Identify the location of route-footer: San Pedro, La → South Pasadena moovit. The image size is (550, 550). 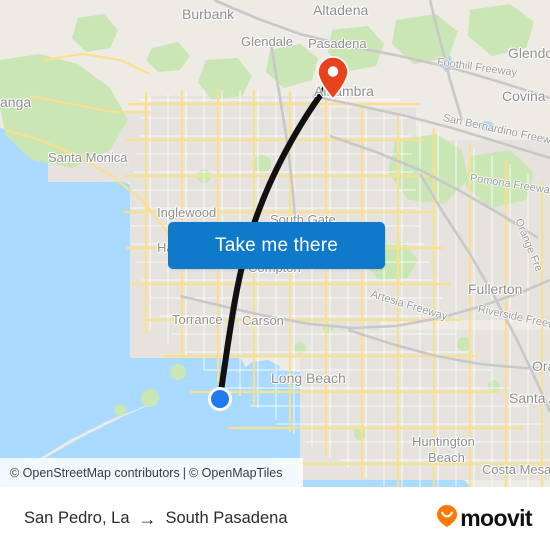
(275, 518).